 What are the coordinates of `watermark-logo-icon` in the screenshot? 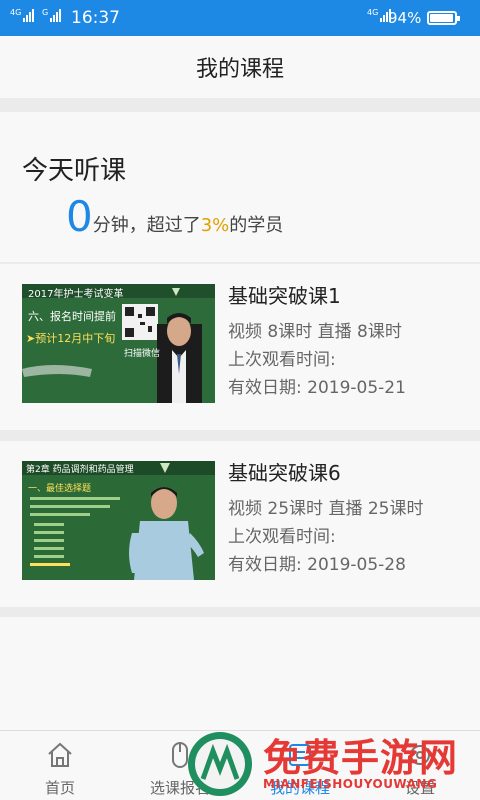 It's located at (220, 764).